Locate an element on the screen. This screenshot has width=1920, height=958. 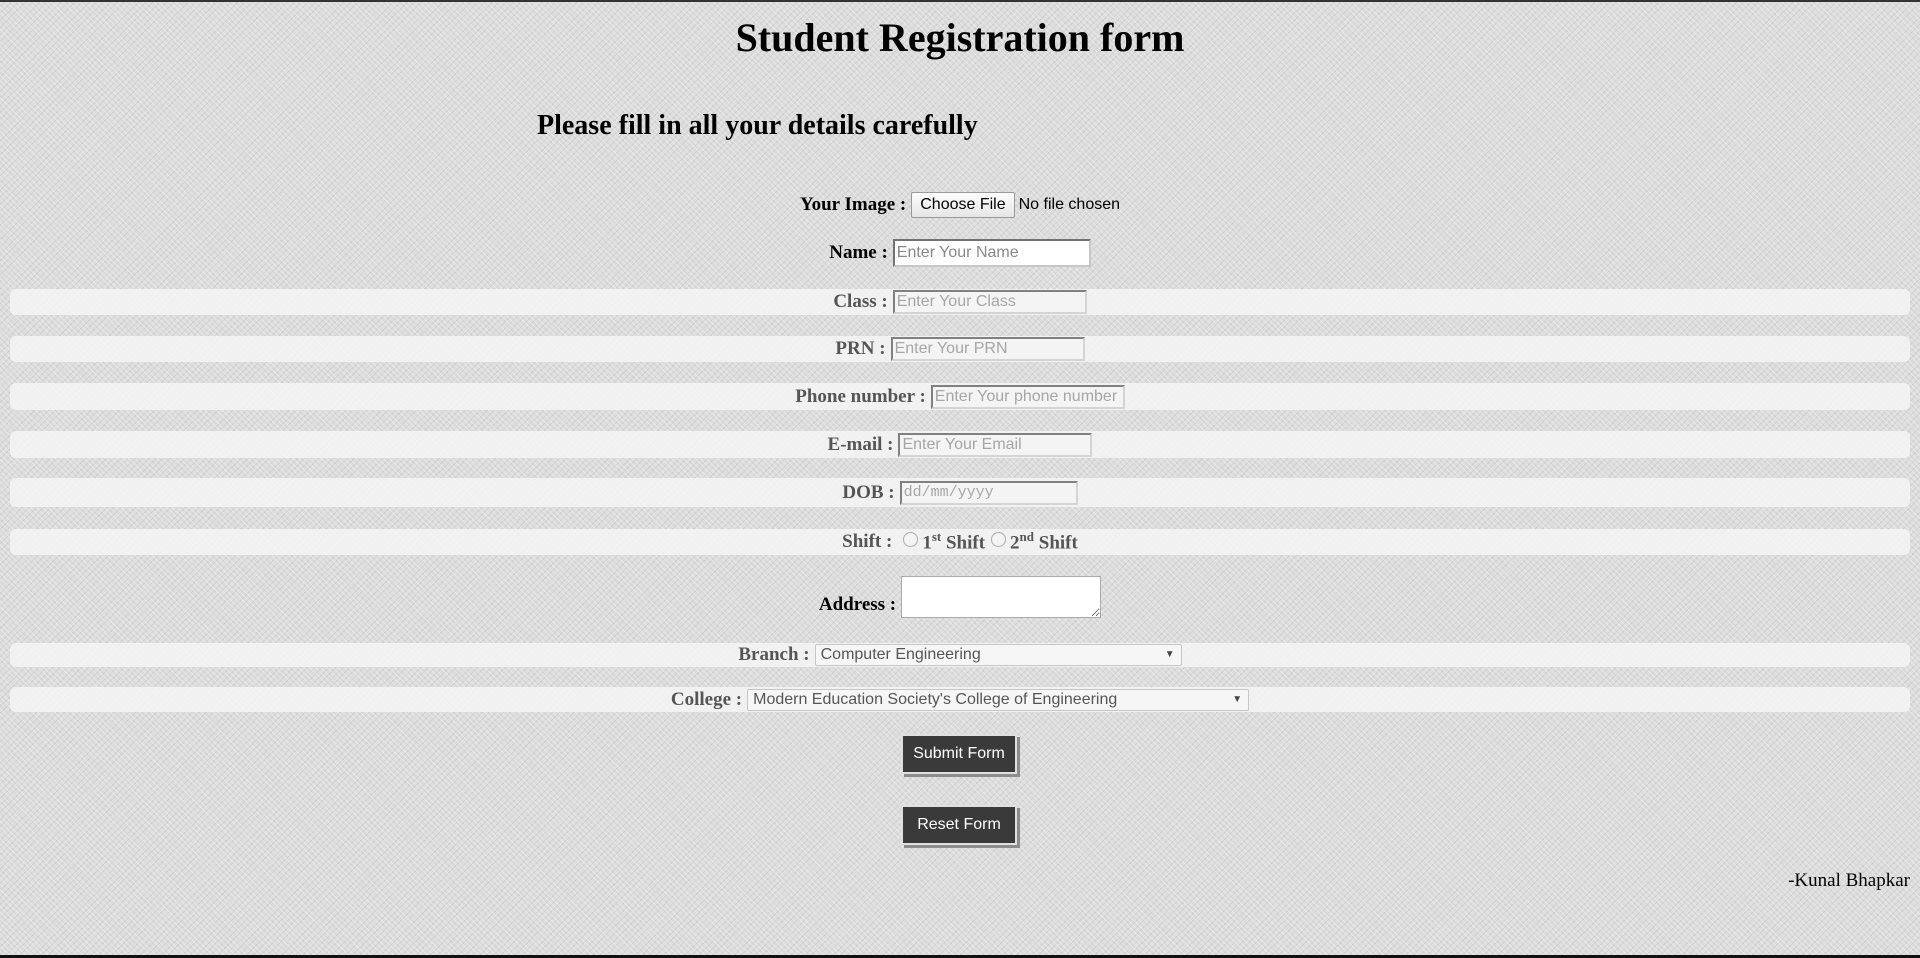
name-label: Name : is located at coordinates (858, 252).